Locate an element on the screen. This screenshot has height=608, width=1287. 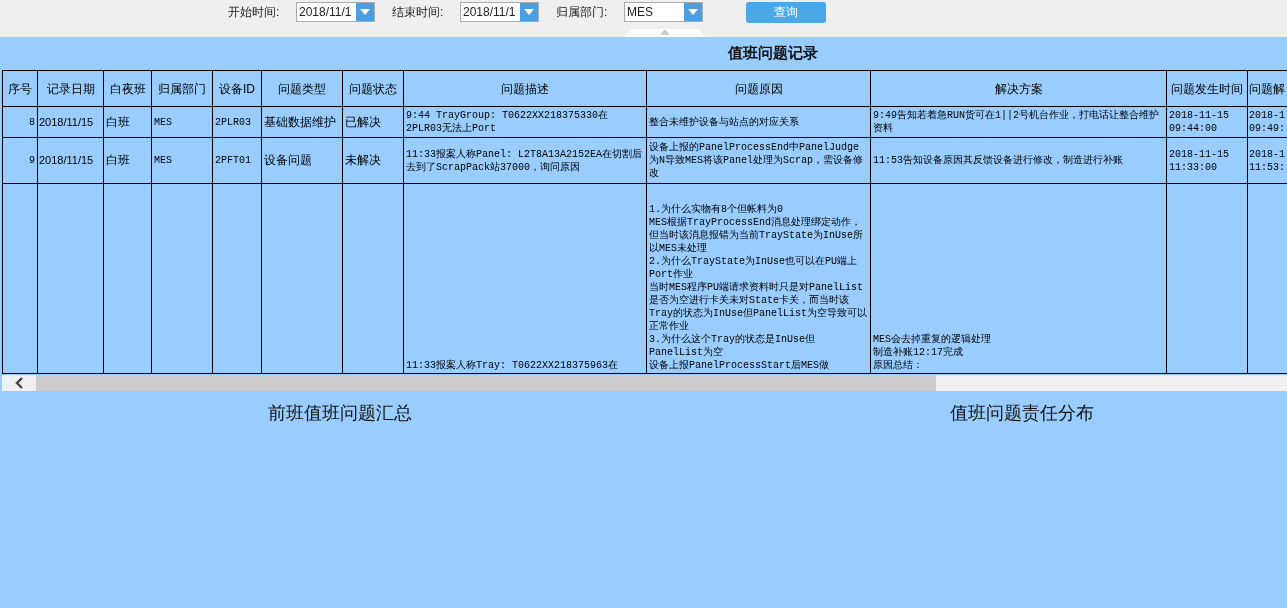
column-header: 解决方案 is located at coordinates (1018, 88).